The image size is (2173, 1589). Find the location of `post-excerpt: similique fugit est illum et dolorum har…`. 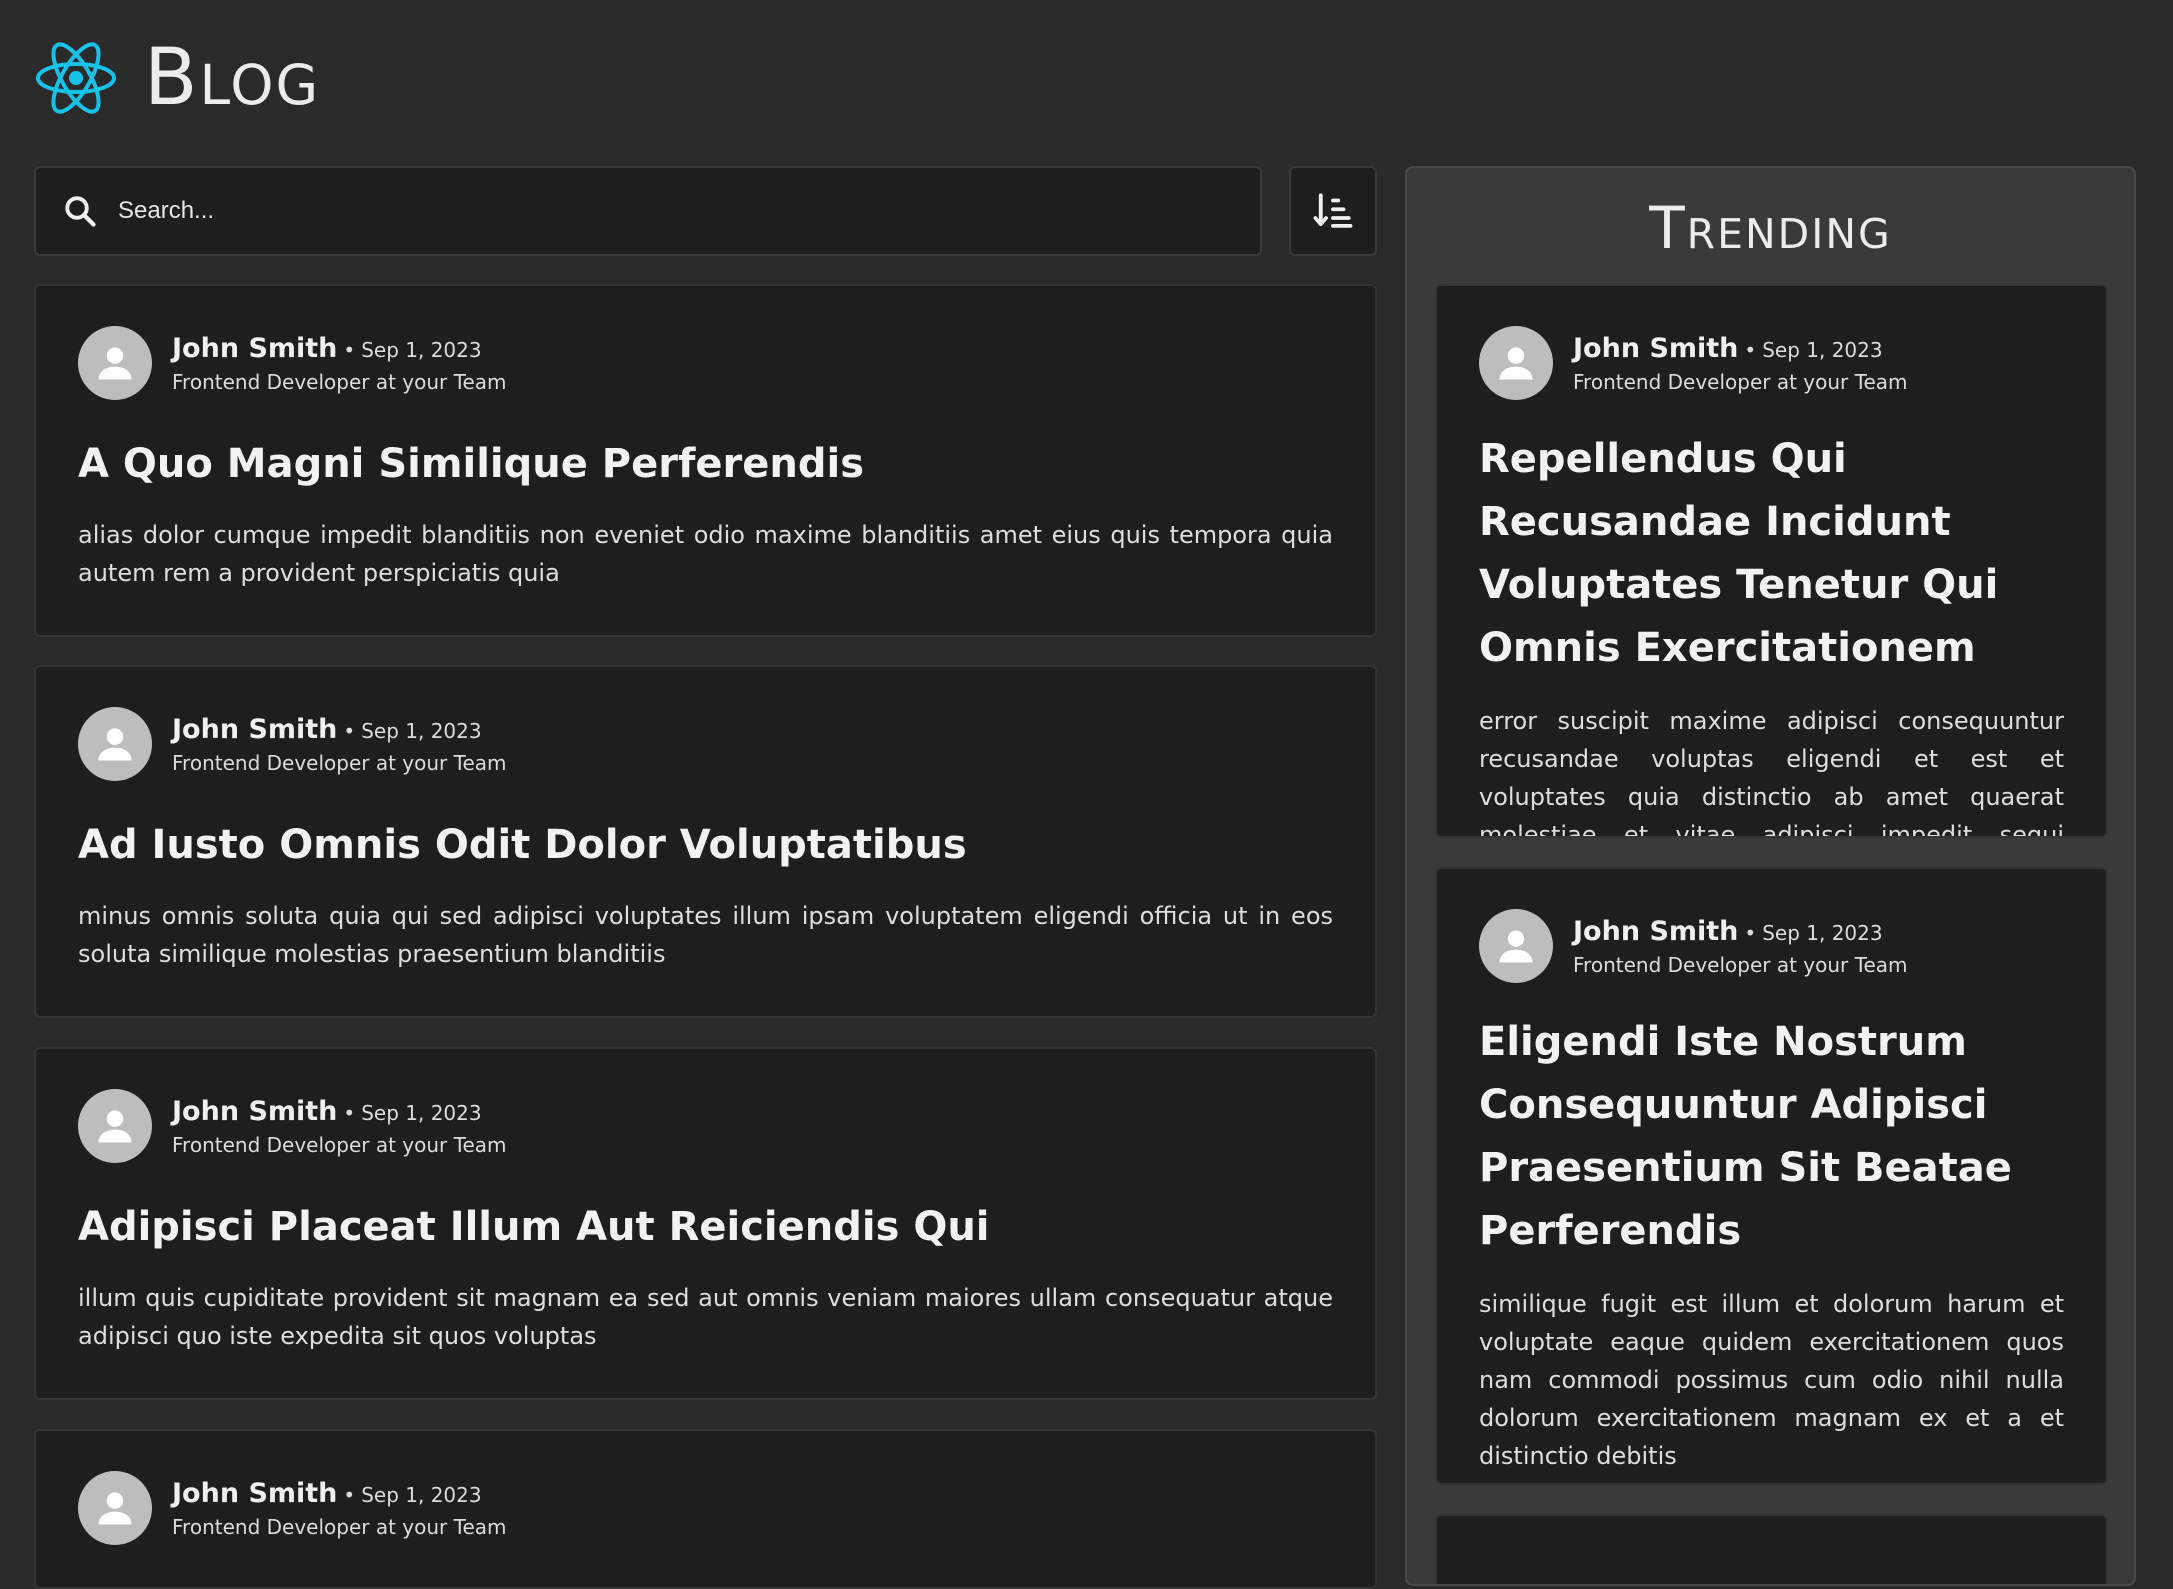

post-excerpt: similique fugit est illum et dolorum har… is located at coordinates (1771, 1380).